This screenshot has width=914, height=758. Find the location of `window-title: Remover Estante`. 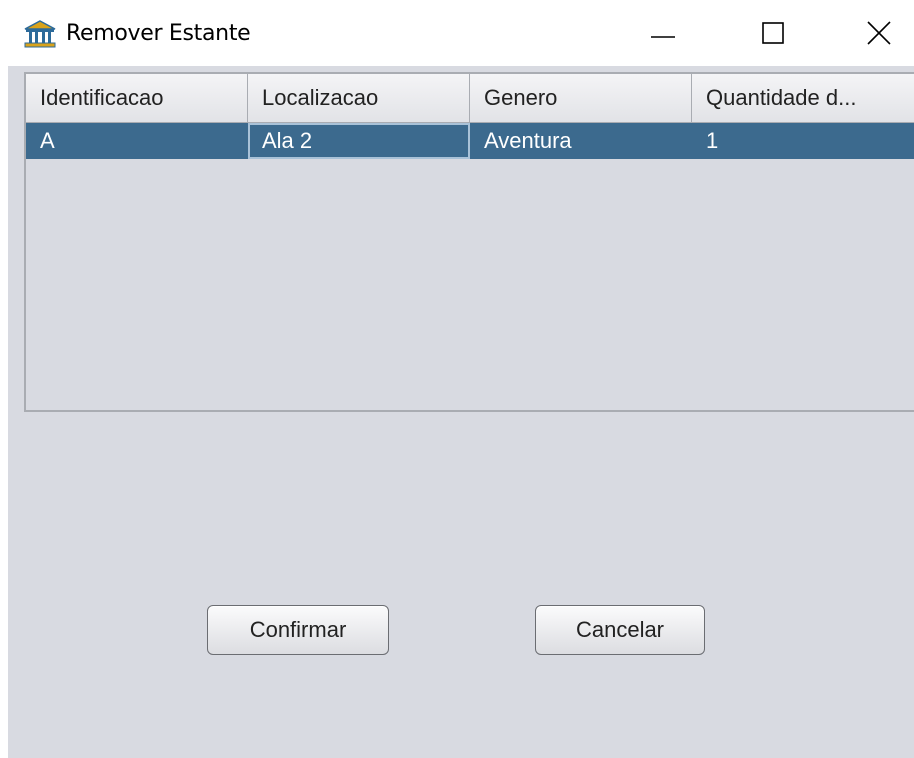

window-title: Remover Estante is located at coordinates (158, 33).